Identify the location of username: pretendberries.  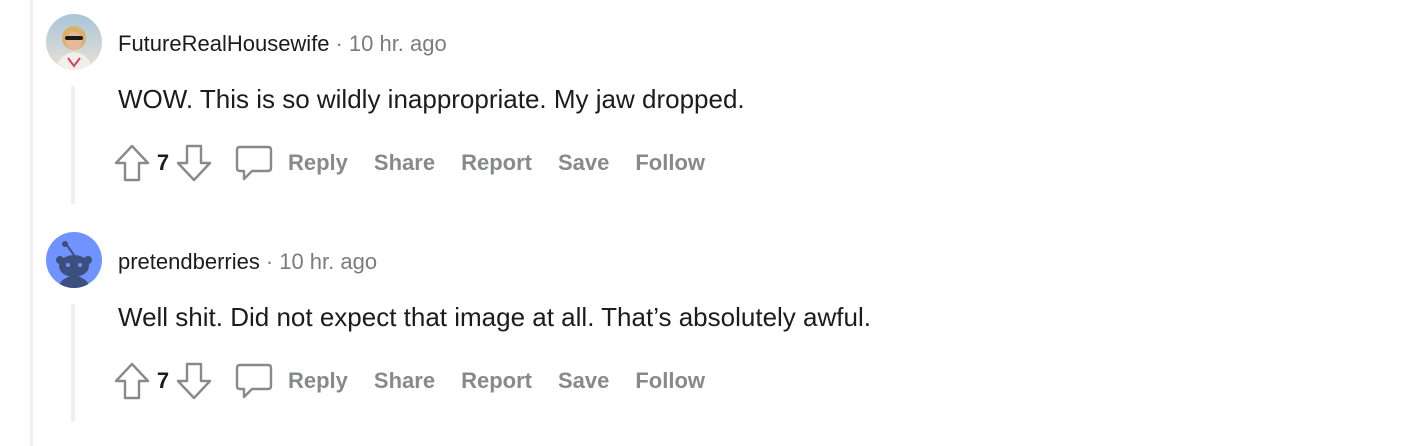
(189, 261).